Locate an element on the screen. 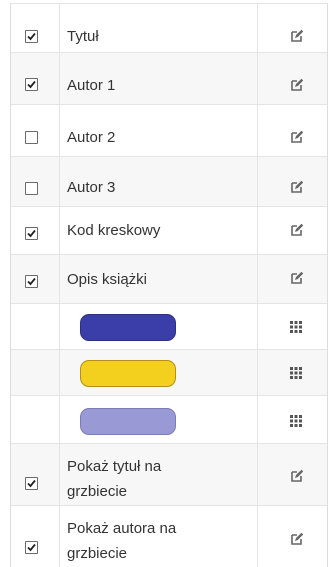  field-label-line-1: Pokaż autora na is located at coordinates (122, 528).